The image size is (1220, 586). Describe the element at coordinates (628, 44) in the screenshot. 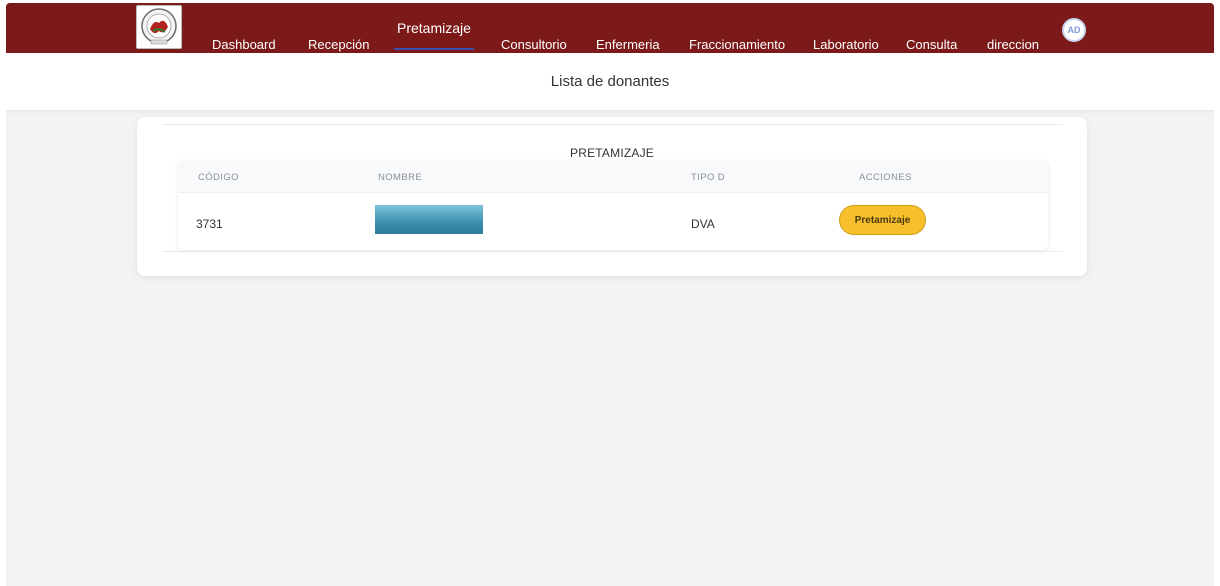

I see `nav-item-enfermeria: Enfermeria` at that location.